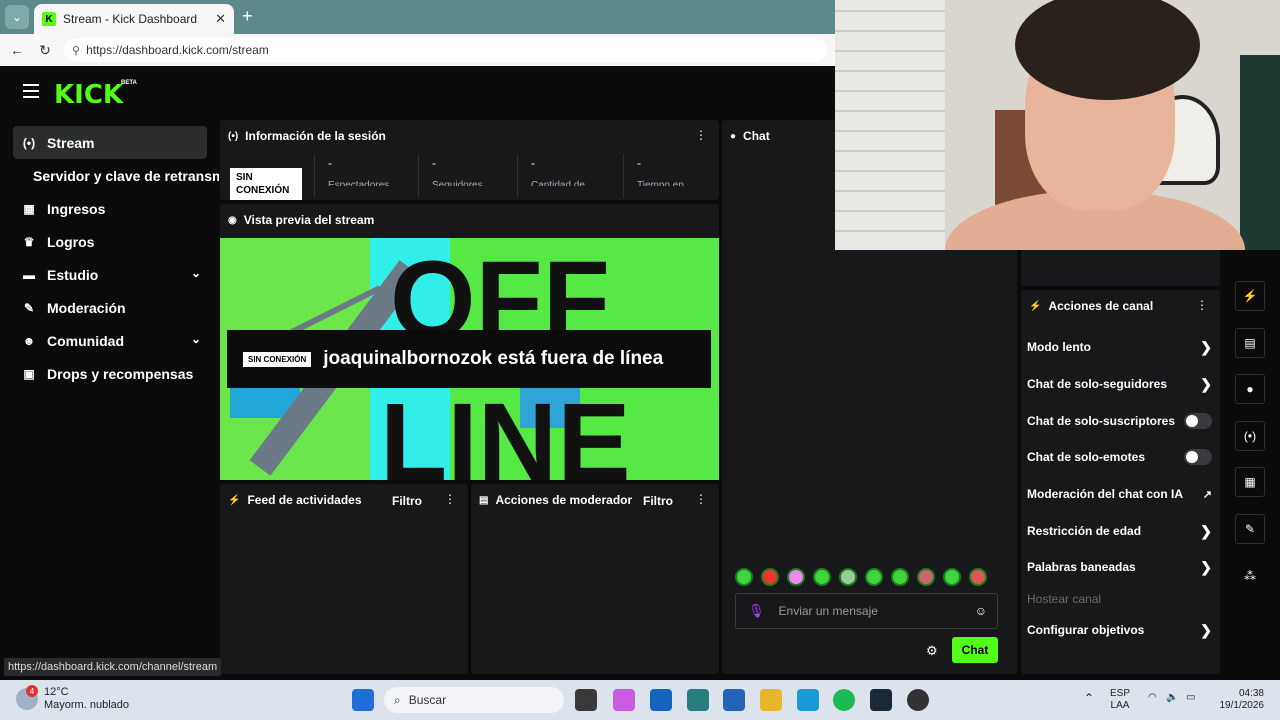  I want to click on action-label: Moderación del chat con IA, so click(1105, 494).